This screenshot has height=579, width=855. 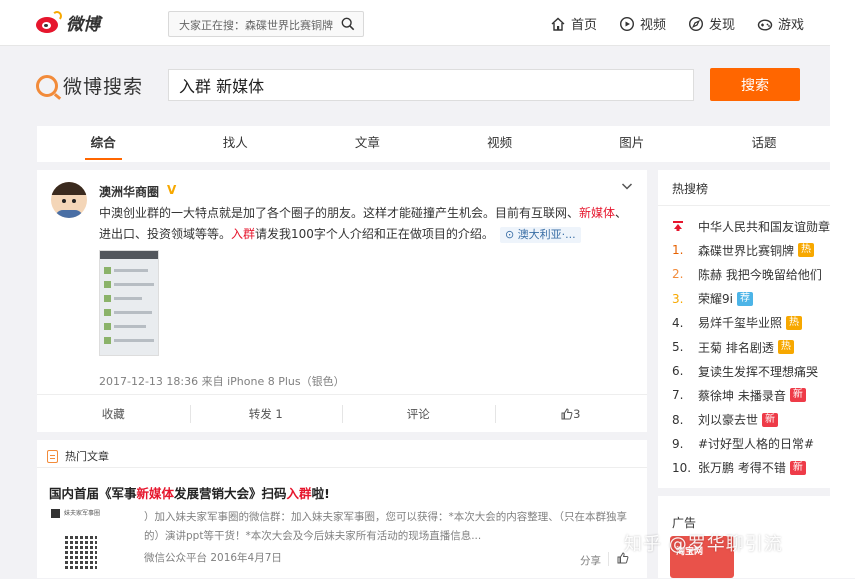 I want to click on thumbs-up-icon, so click(x=567, y=413).